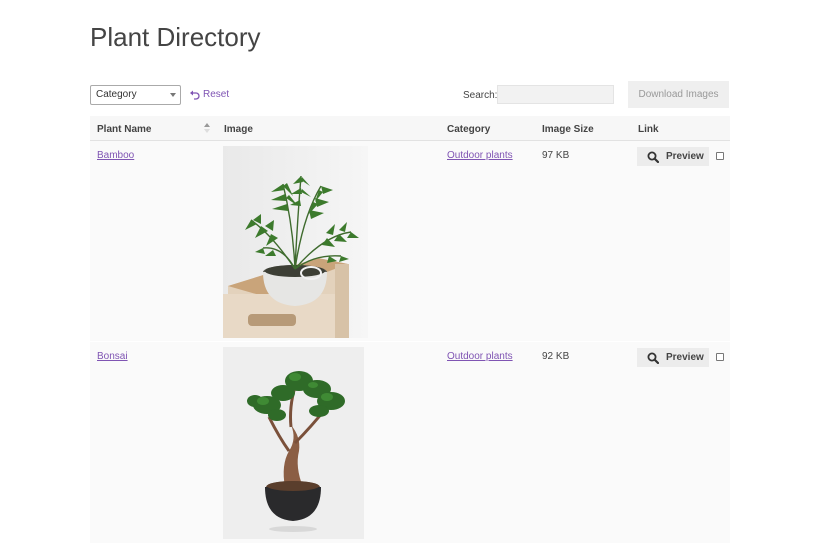  What do you see at coordinates (115, 155) in the screenshot?
I see `plant-name-link: Bamboo` at bounding box center [115, 155].